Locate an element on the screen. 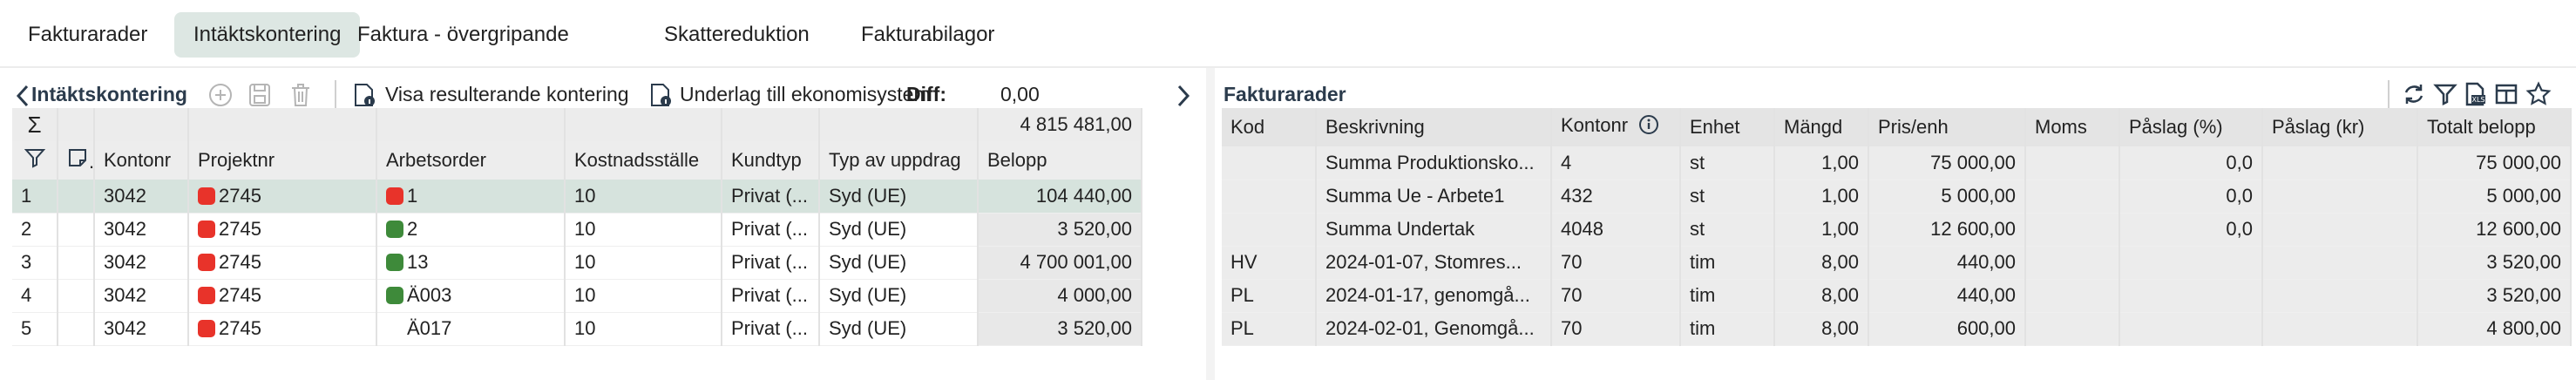  svg-text: XLS is located at coordinates (2478, 100).